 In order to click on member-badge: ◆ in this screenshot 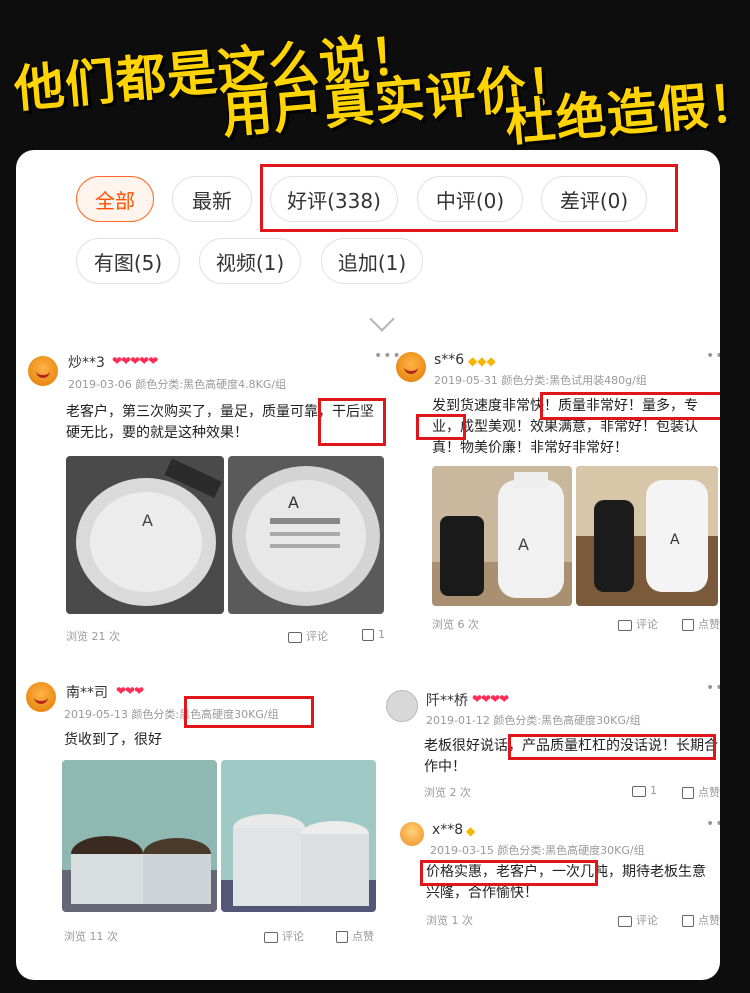, I will do `click(471, 831)`.